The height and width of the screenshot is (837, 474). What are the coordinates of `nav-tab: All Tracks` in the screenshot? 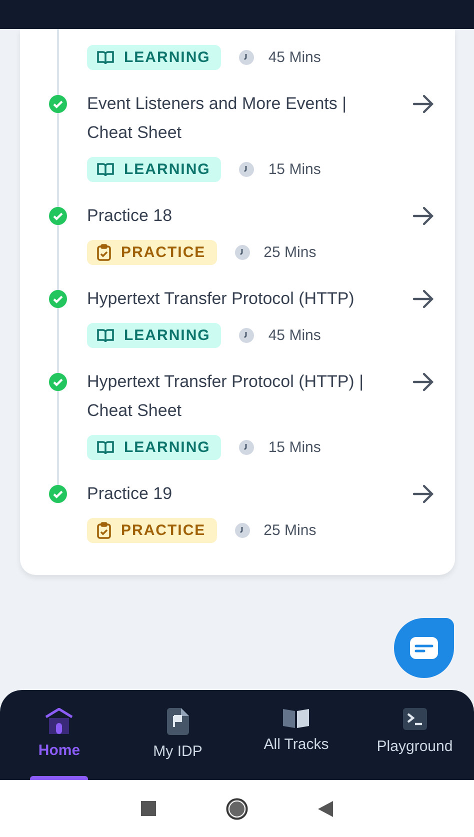 It's located at (296, 735).